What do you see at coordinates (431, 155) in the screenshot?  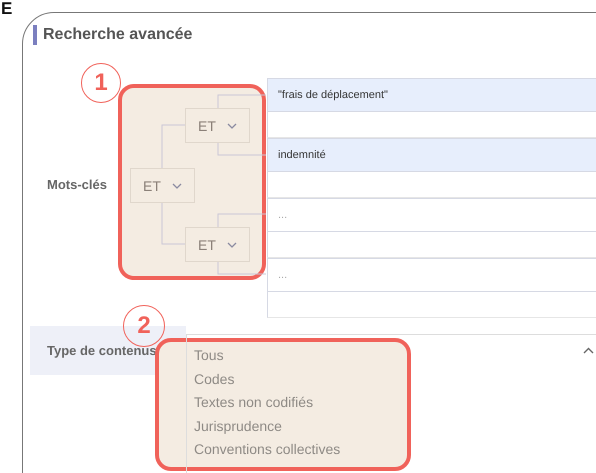 I see `keyword-field: indemnité` at bounding box center [431, 155].